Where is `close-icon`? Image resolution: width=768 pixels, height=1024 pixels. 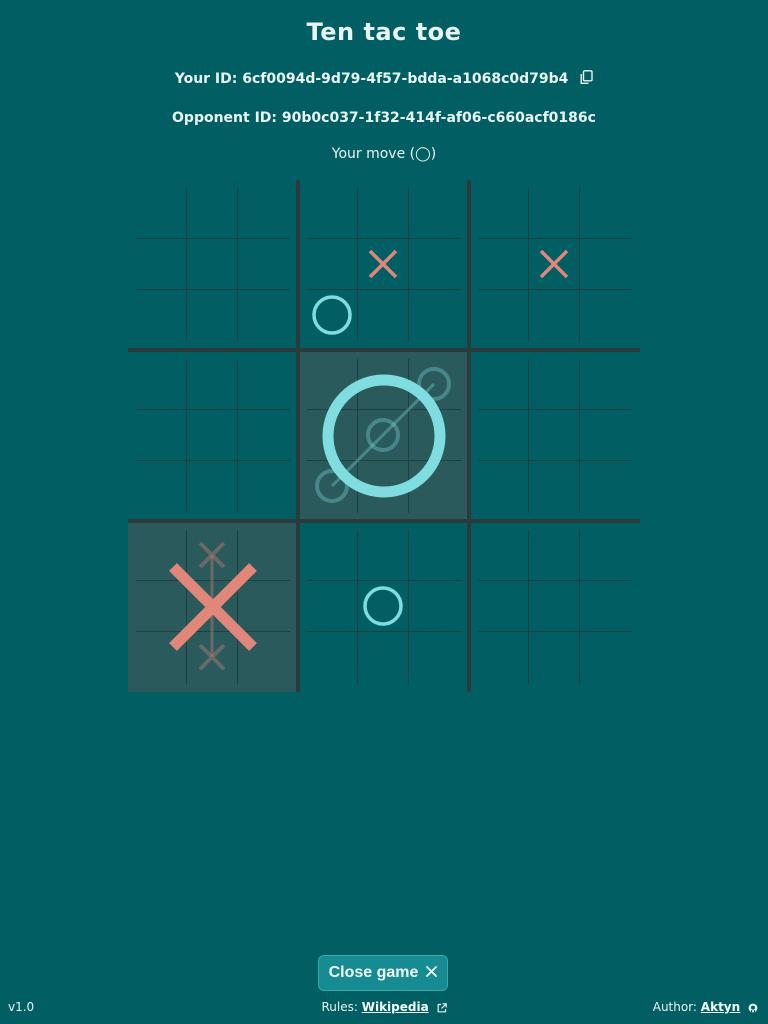
close-icon is located at coordinates (432, 973).